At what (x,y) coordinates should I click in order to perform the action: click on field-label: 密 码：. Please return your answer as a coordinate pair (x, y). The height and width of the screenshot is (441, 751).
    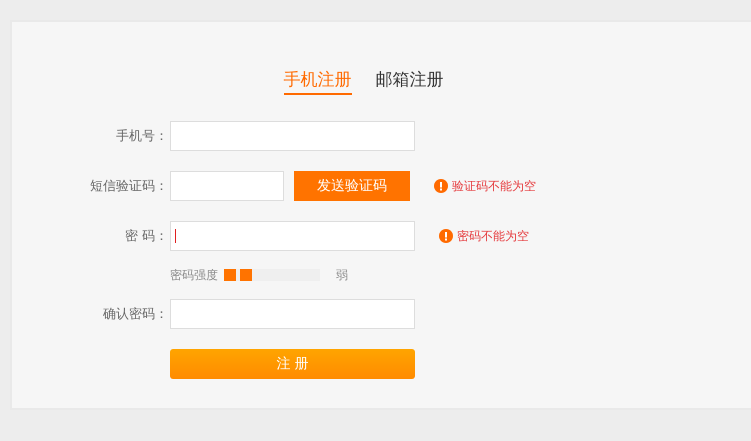
    Looking at the image, I should click on (146, 236).